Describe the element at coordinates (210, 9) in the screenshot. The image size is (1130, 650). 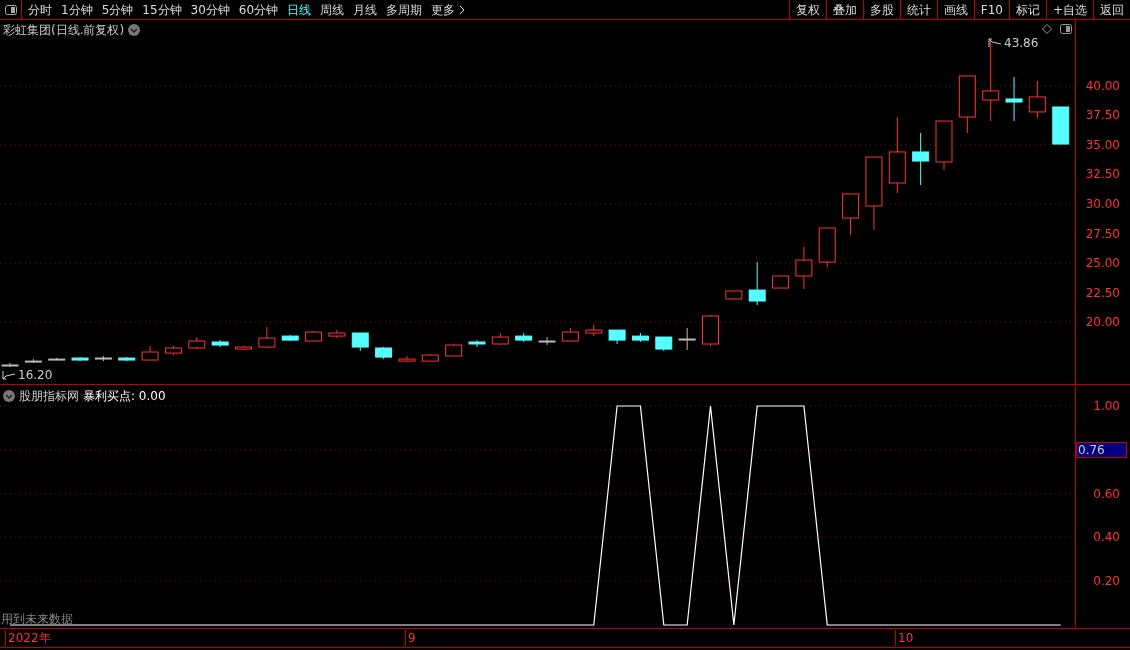
I see `period-tab: 30分钟` at that location.